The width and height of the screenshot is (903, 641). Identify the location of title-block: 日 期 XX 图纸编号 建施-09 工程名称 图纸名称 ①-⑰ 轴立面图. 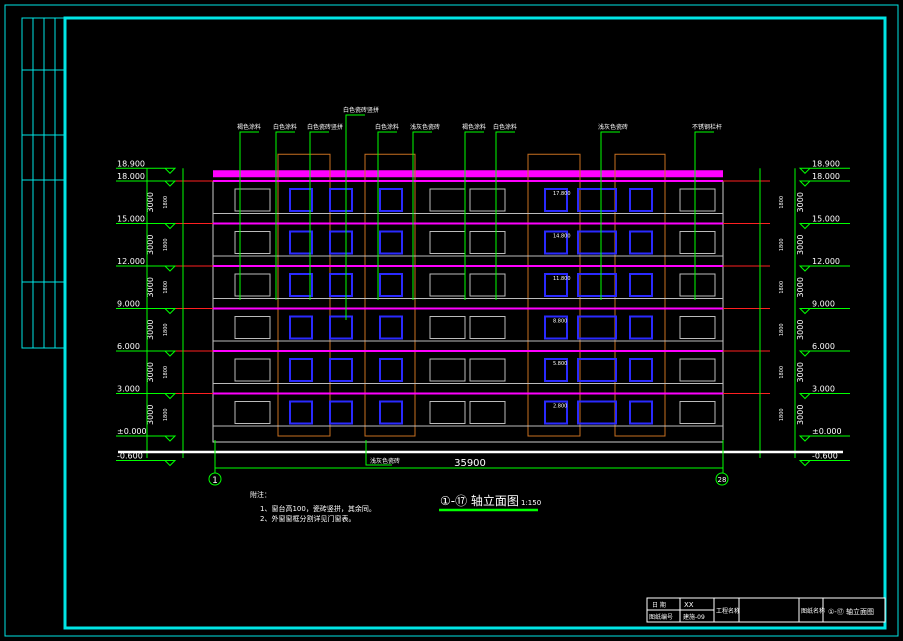
(766, 610).